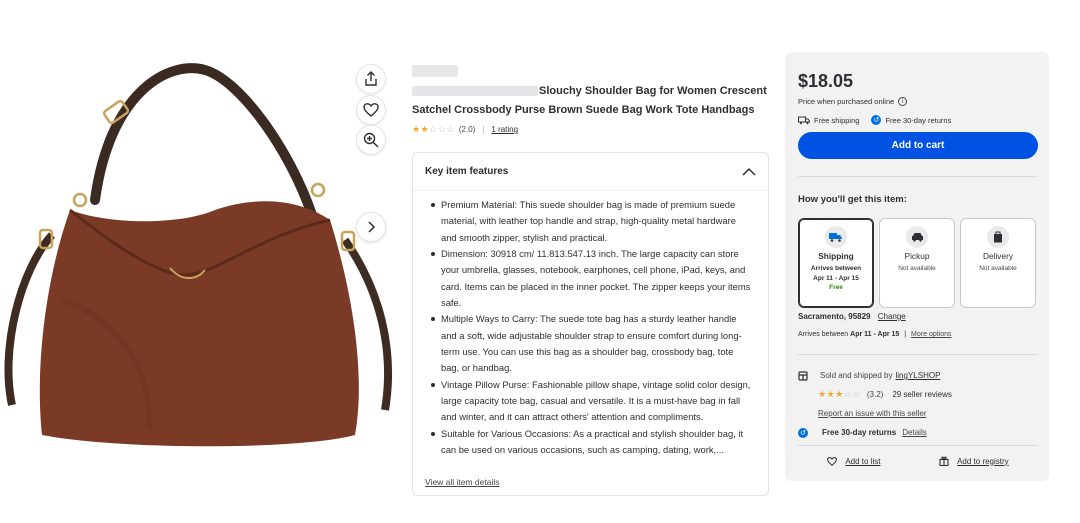 Image resolution: width=1080 pixels, height=523 pixels. Describe the element at coordinates (875, 394) in the screenshot. I see `seller-rating-value: (3.2)` at that location.